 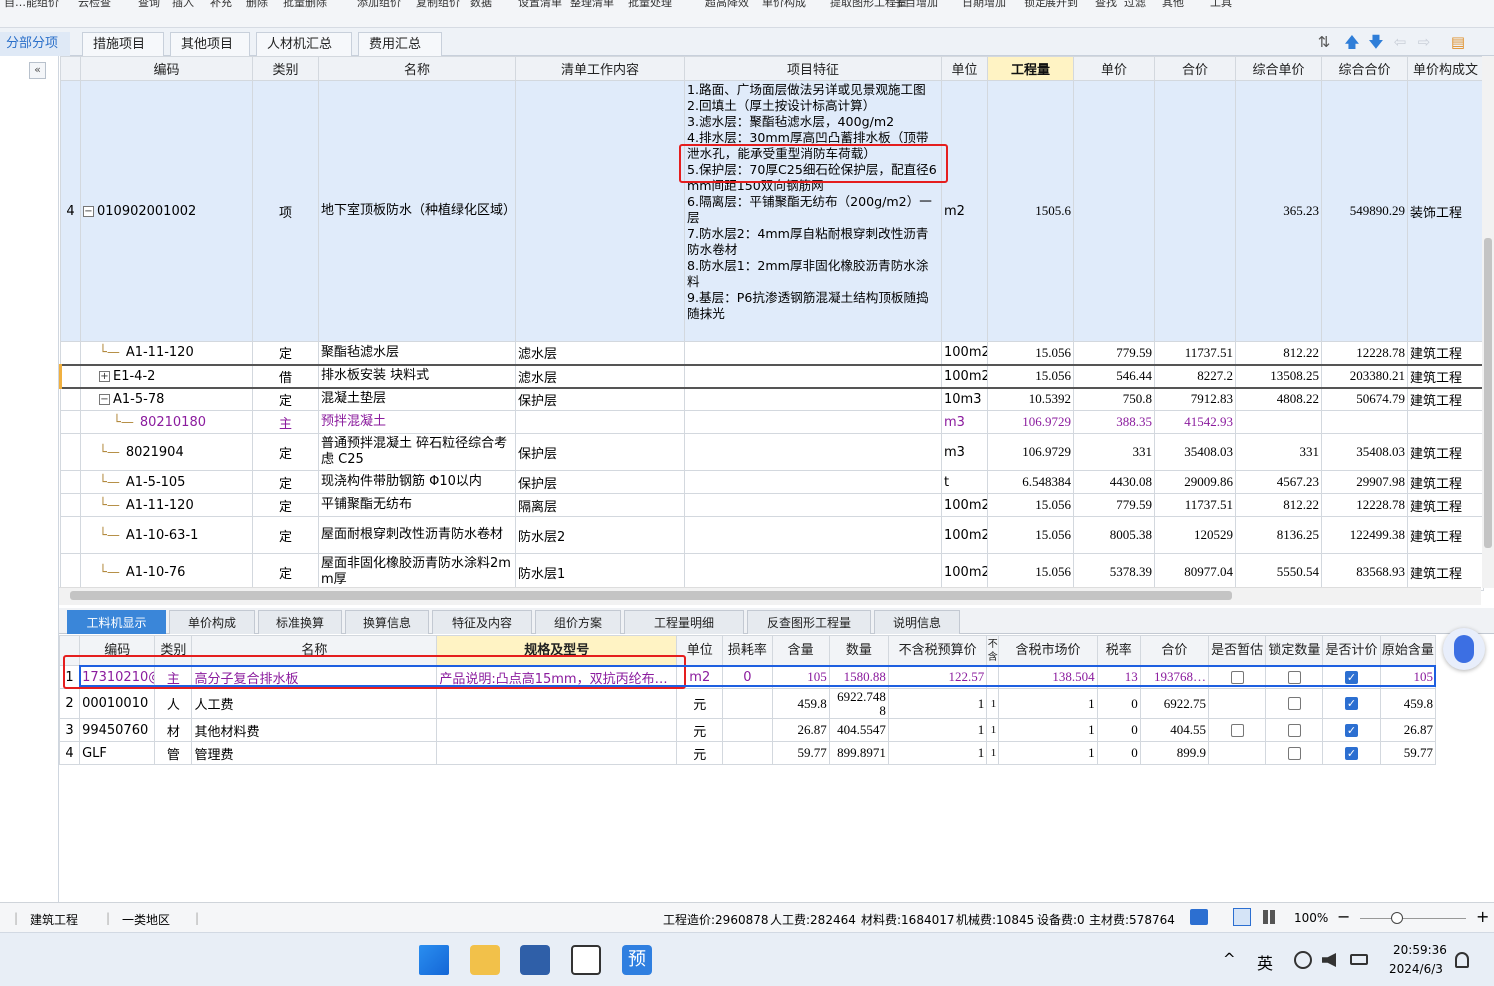 I want to click on ctotal-cell: 12228.78, so click(x=1364, y=505).